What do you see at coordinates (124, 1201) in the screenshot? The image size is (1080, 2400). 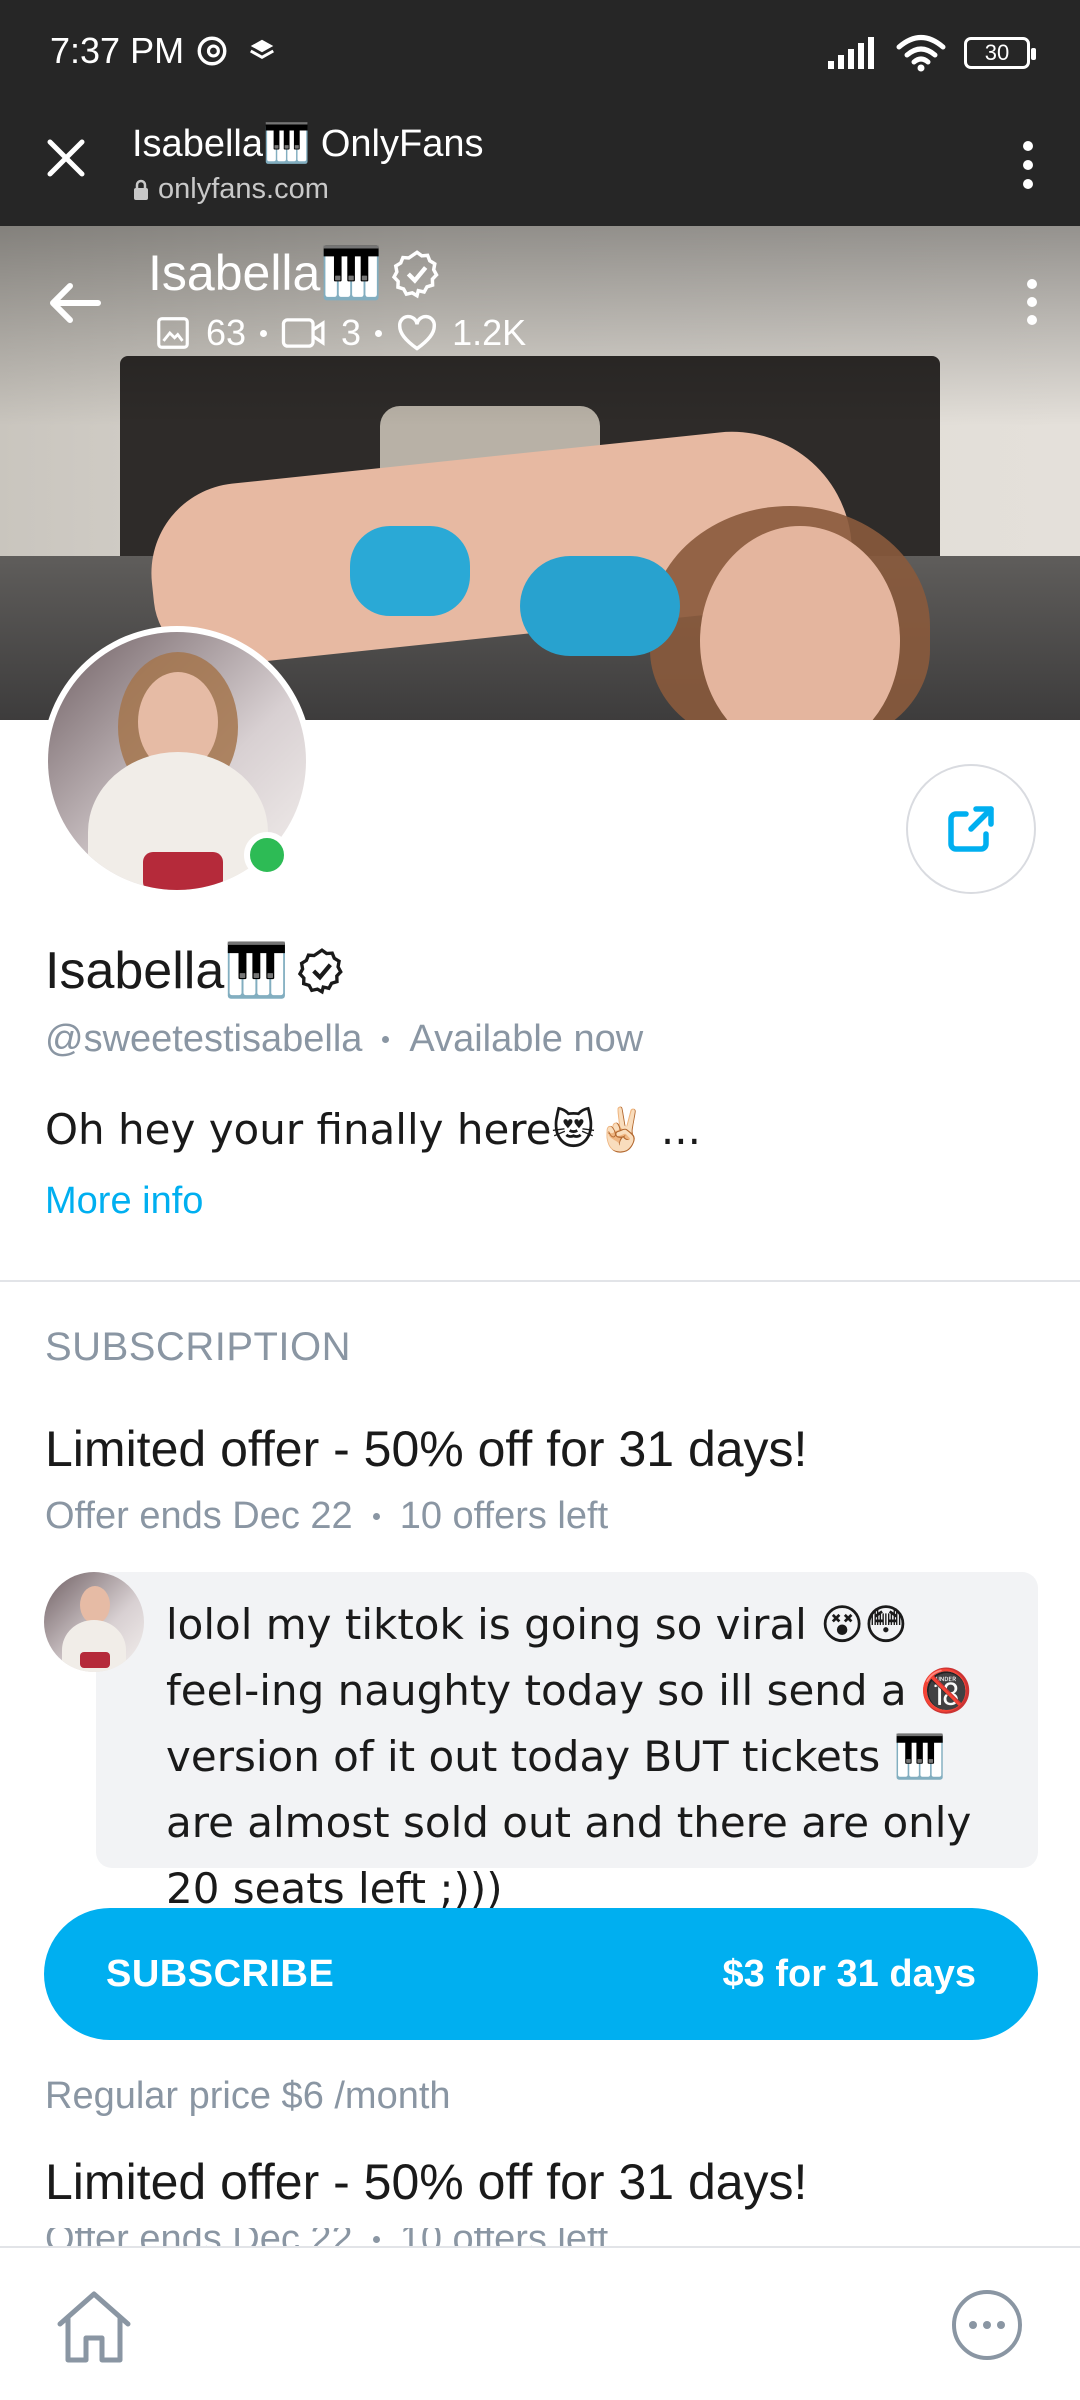 I see `more-info-link: More info` at bounding box center [124, 1201].